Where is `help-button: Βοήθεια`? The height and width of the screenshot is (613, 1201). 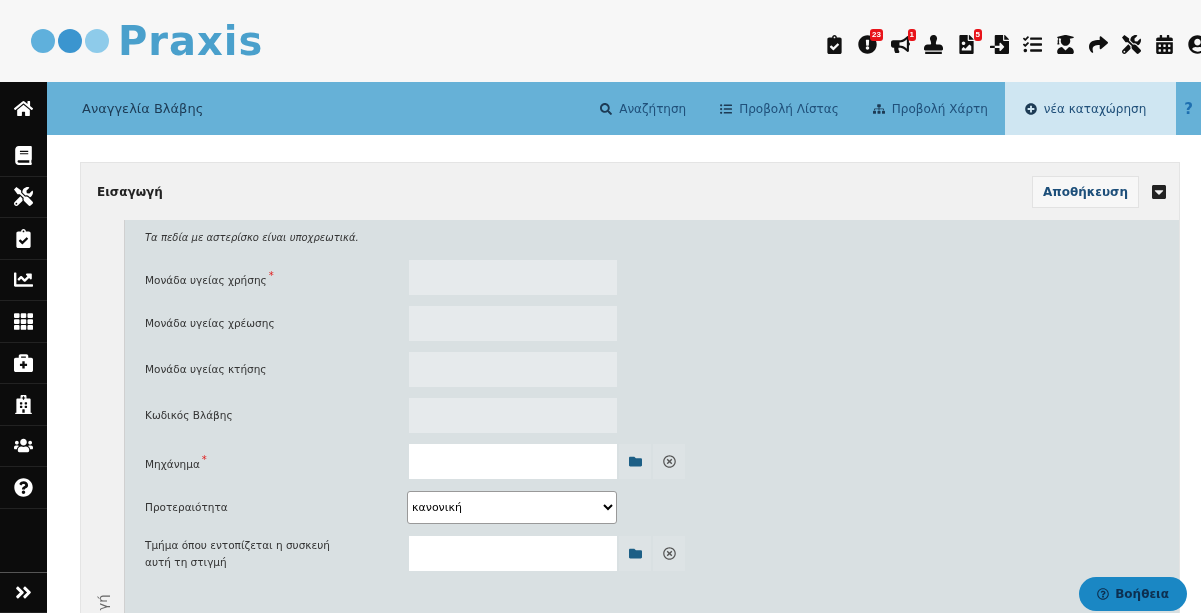
help-button: Βοήθεια is located at coordinates (1133, 594).